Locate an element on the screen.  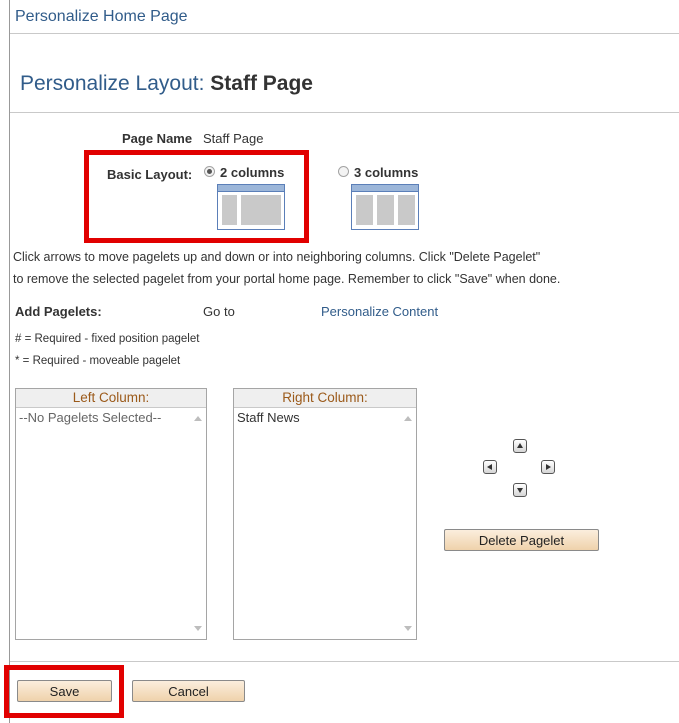
page-name-value: Staff Page is located at coordinates (233, 138).